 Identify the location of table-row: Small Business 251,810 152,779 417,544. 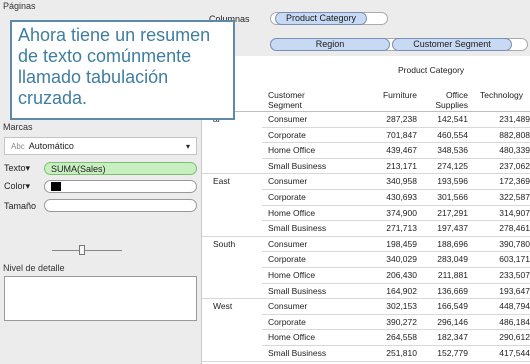
(366, 353).